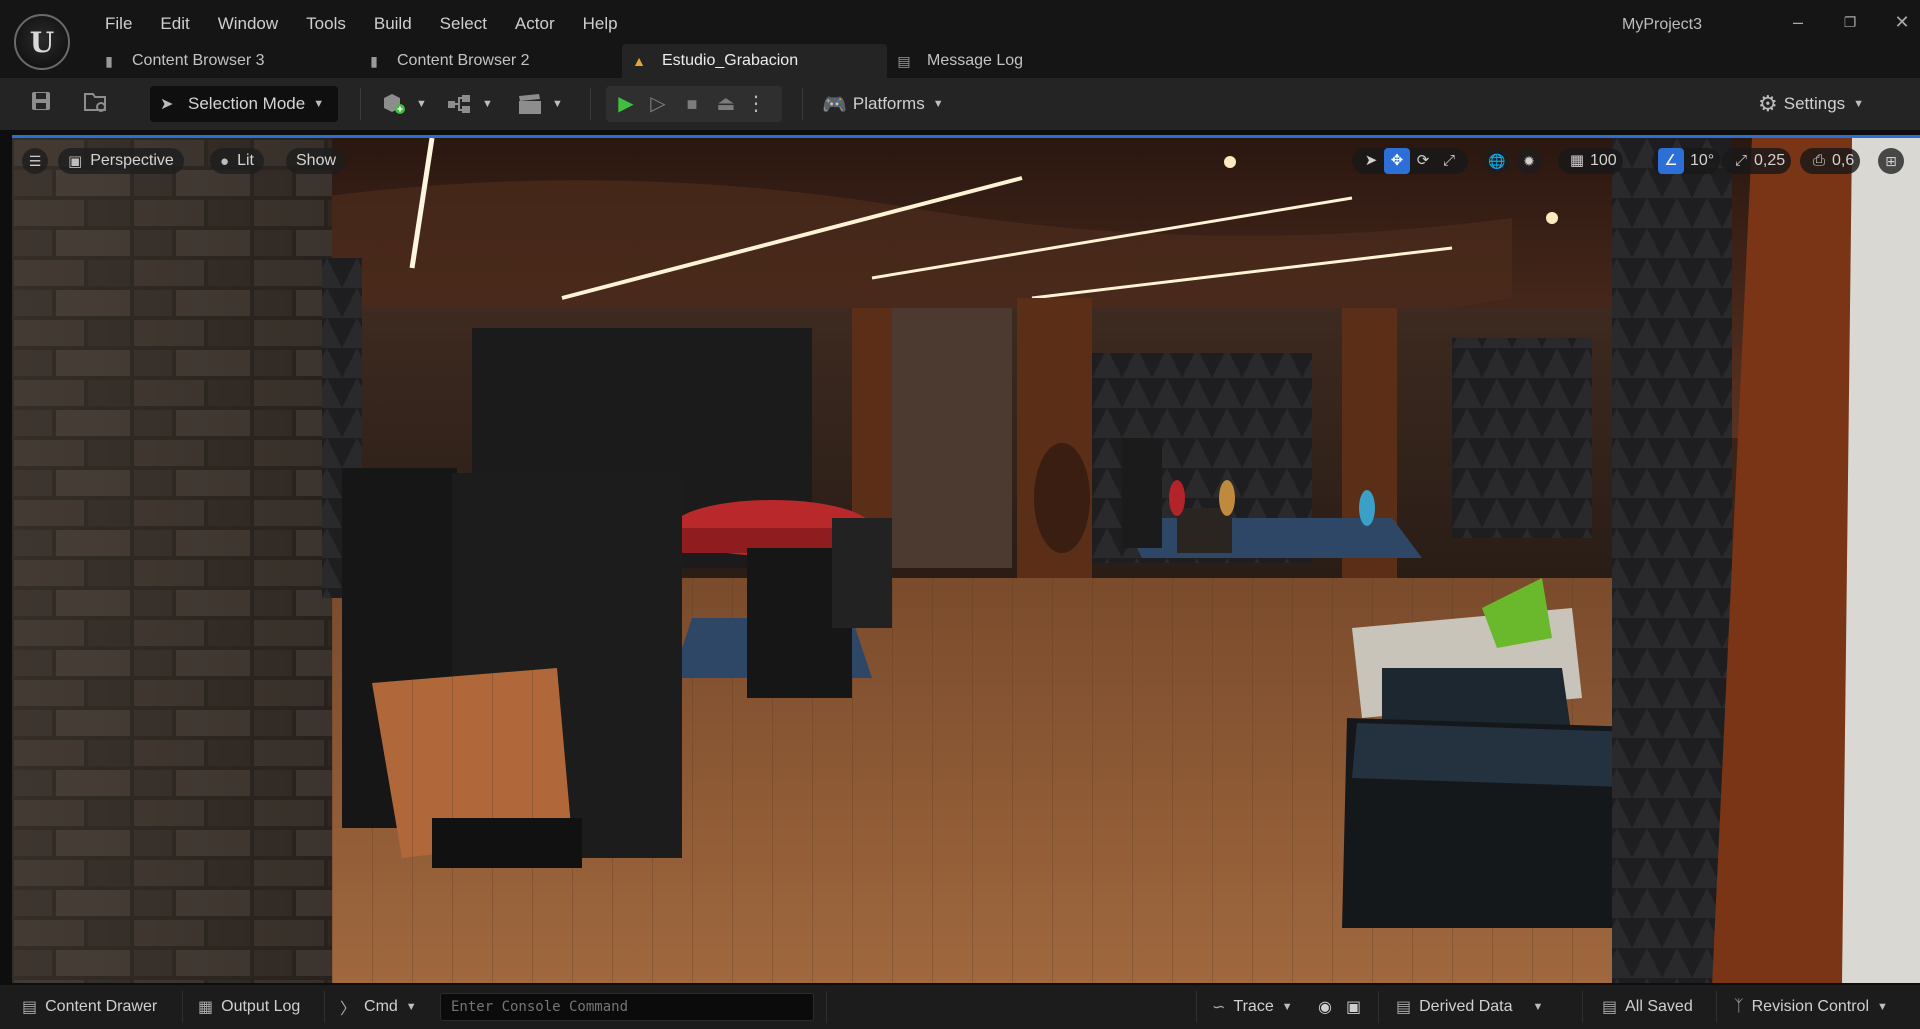 The width and height of the screenshot is (1920, 1029). Describe the element at coordinates (626, 104) in the screenshot. I see `play-icon: ▶` at that location.